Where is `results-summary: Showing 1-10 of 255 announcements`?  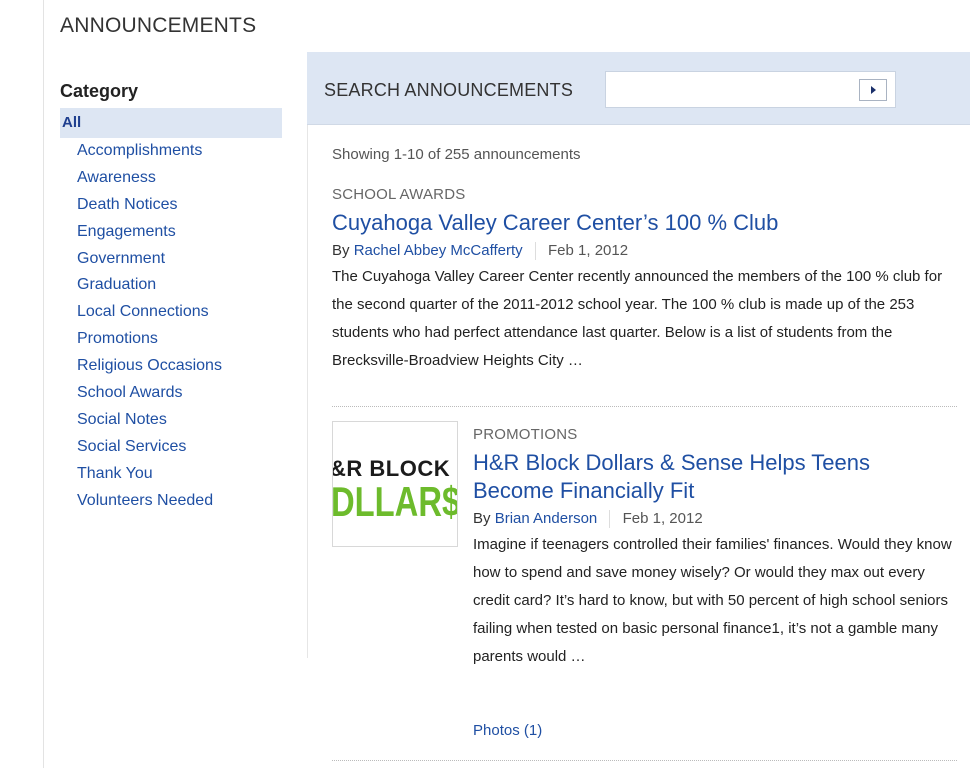
results-summary: Showing 1-10 of 255 announcements is located at coordinates (456, 154).